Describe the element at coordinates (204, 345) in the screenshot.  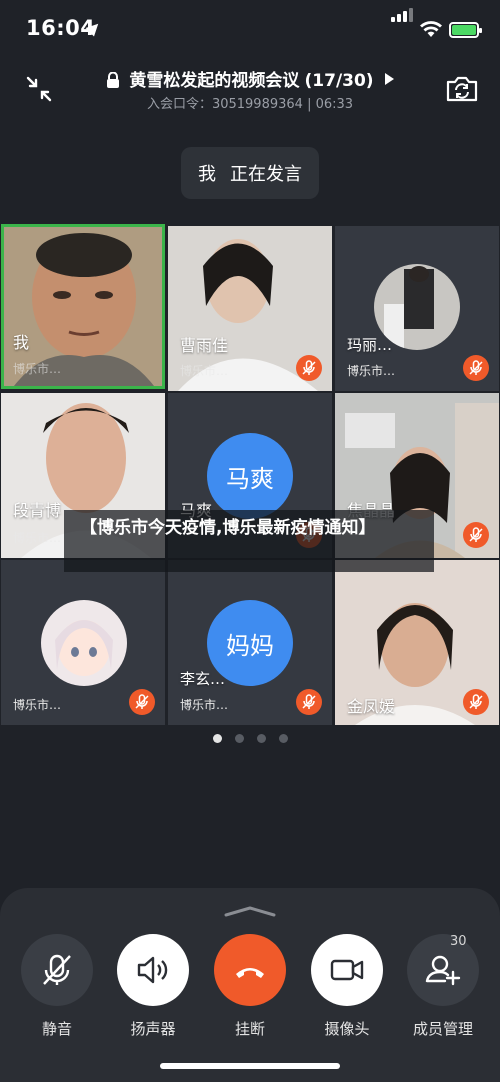
I see `participant-name: 曹雨佳` at that location.